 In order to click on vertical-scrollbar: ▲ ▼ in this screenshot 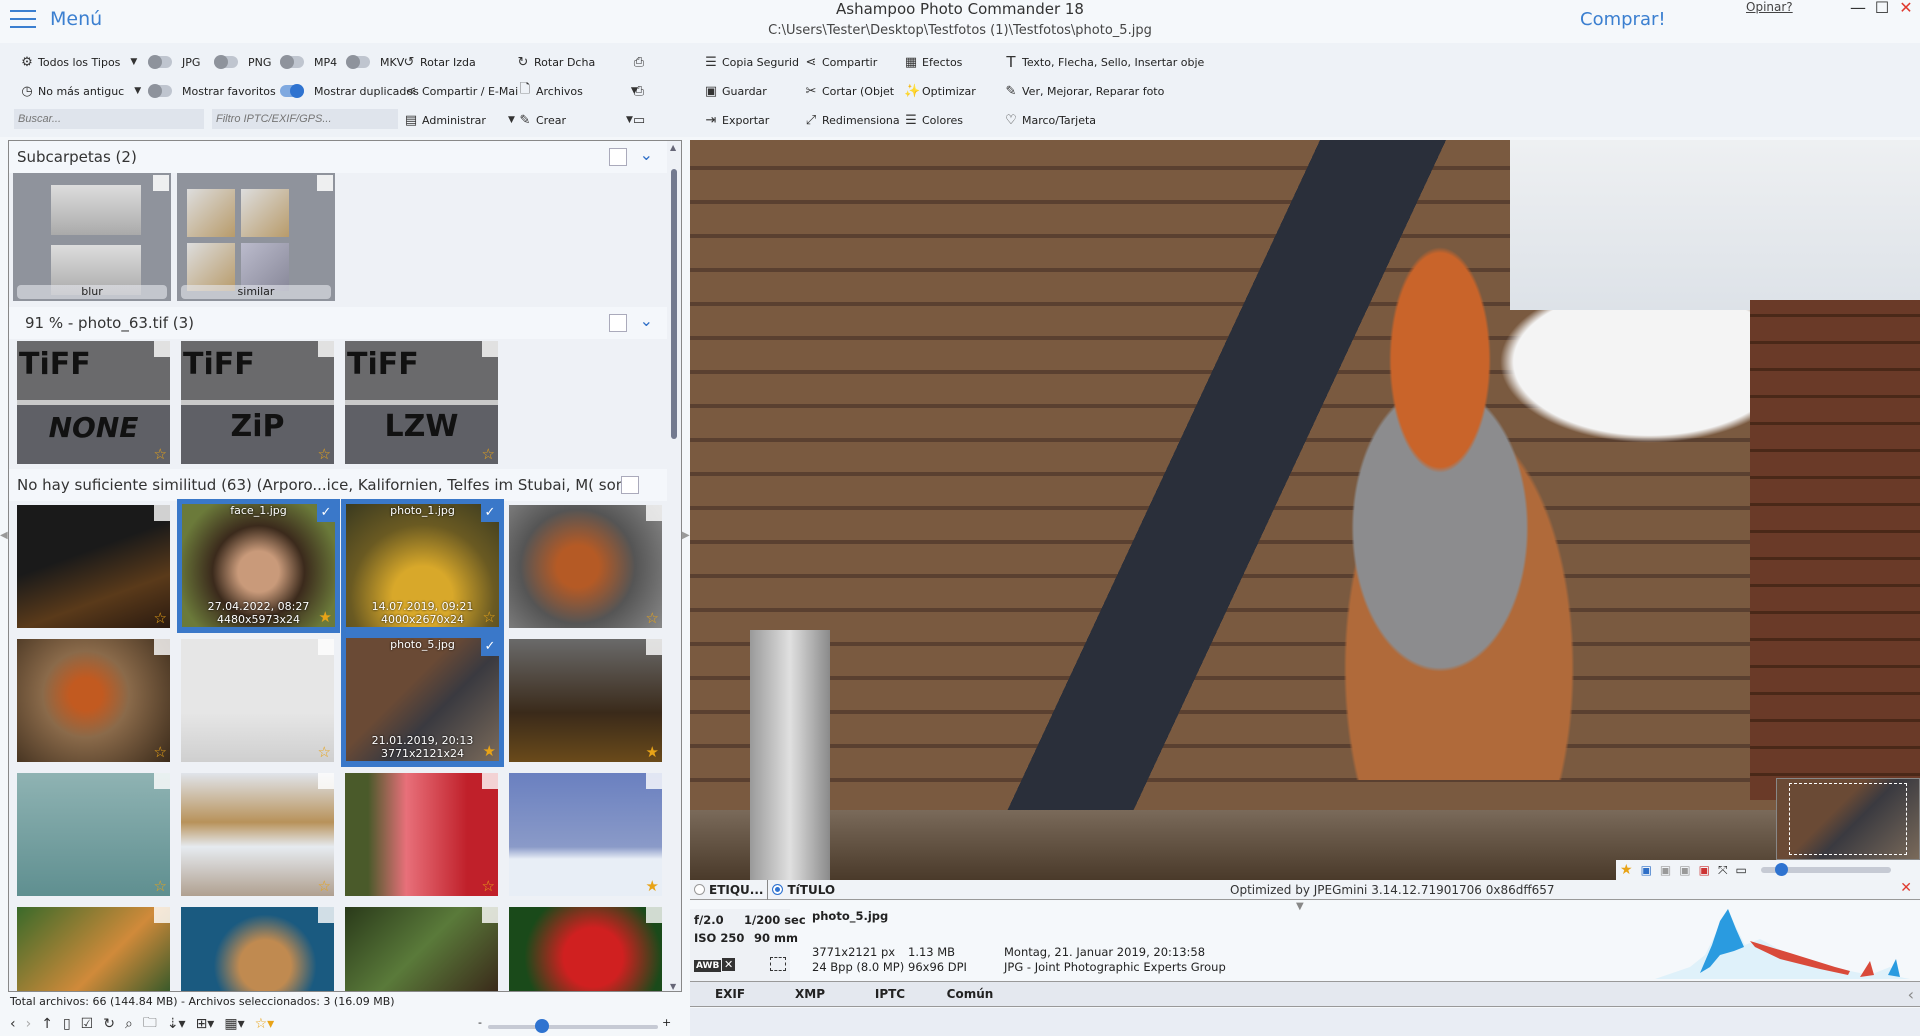, I will do `click(675, 566)`.